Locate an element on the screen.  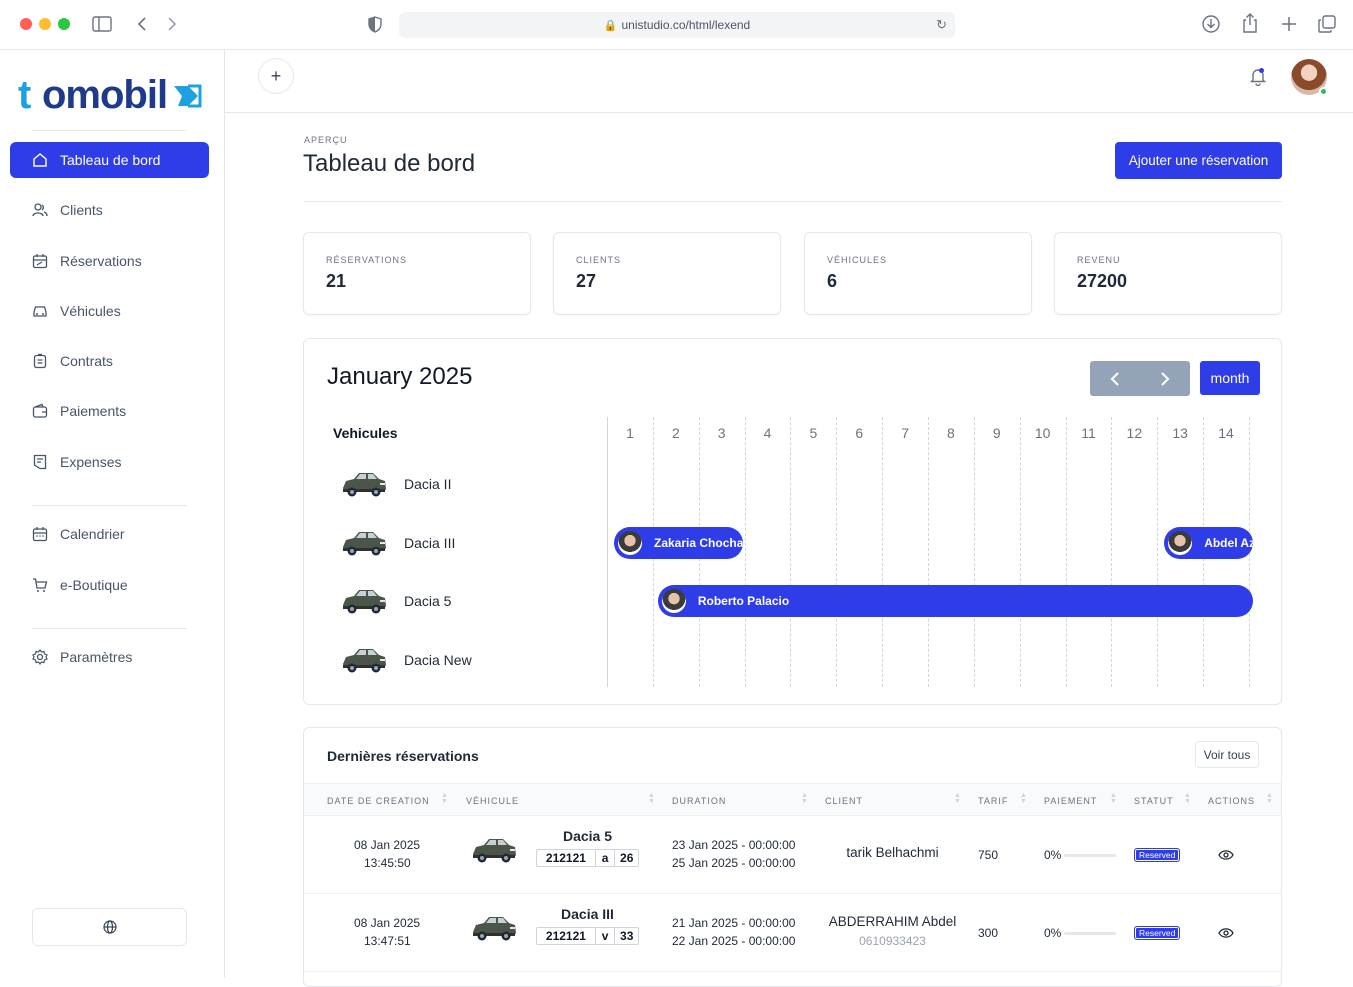
download-icon is located at coordinates (1211, 24).